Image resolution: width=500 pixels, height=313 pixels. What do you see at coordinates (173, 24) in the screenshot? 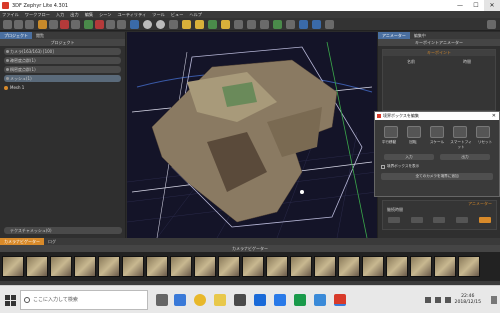
I see `lighting-icon` at bounding box center [173, 24].